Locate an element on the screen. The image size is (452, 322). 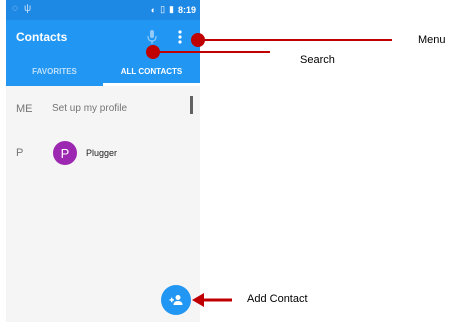
tab-bar: FAVORITES ALL CONTACTS is located at coordinates (103, 71).